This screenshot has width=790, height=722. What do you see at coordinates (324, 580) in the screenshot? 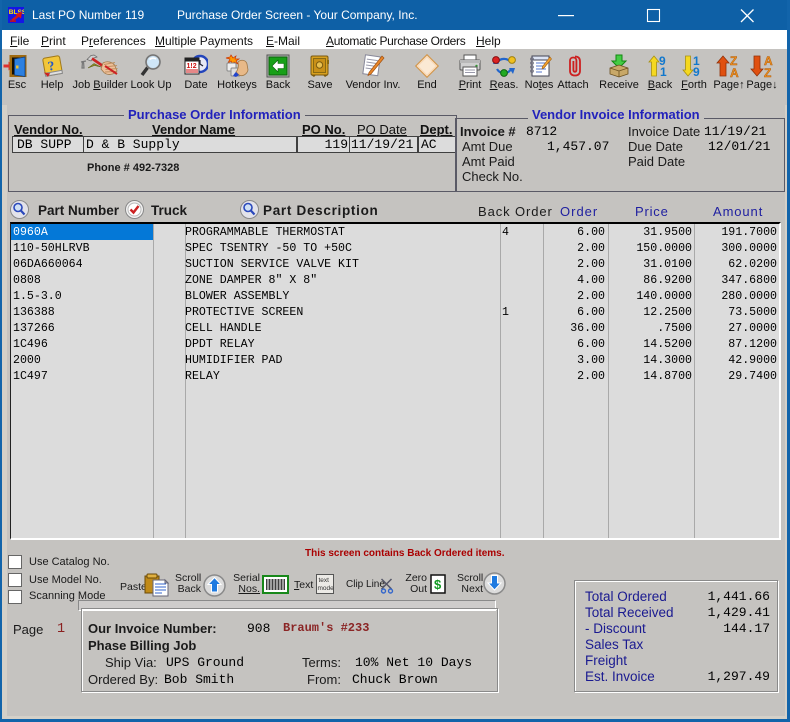
I see `svg-text: text` at bounding box center [324, 580].